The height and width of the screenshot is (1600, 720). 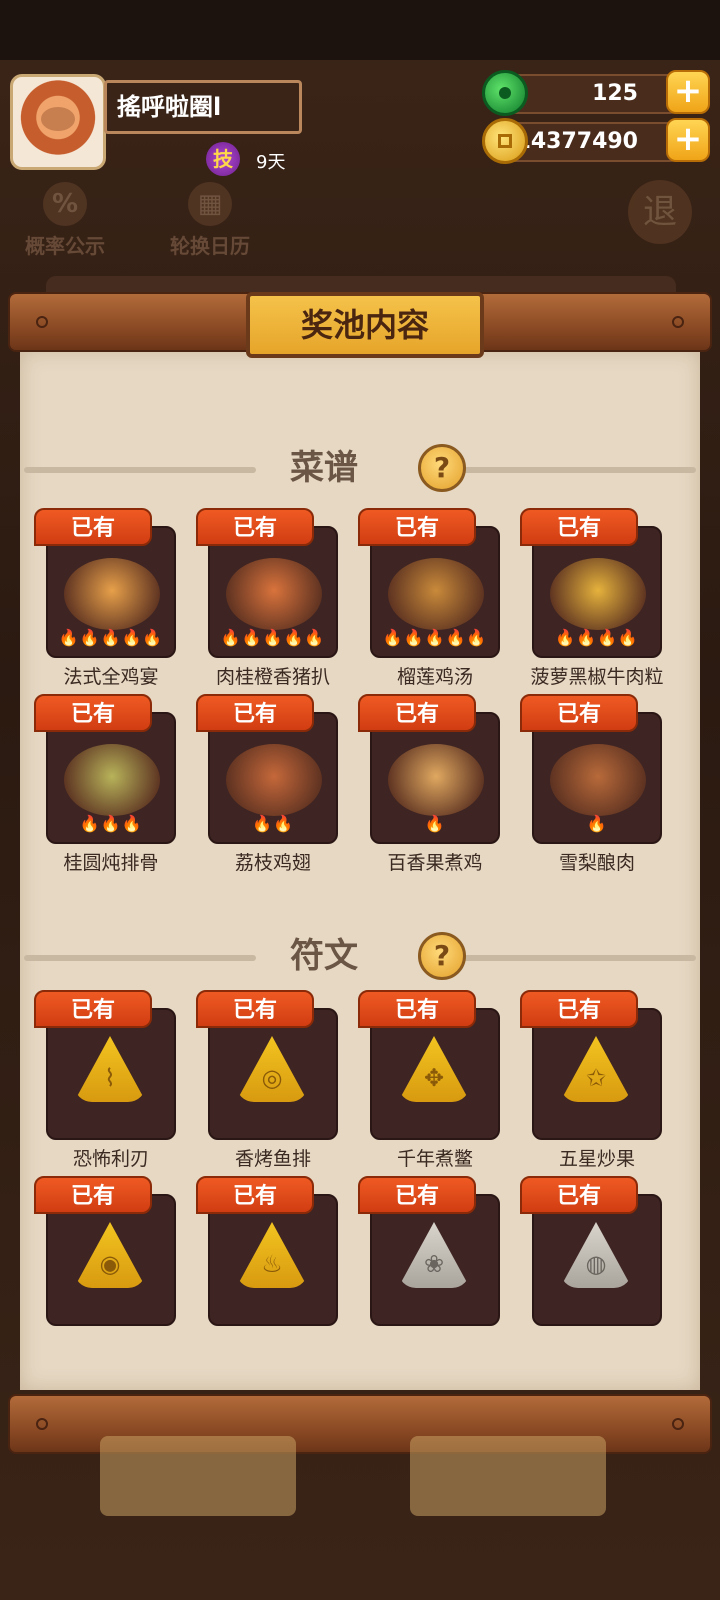 I want to click on rune-card: ◎ 已有香烤鱼排, so click(x=267, y=1080).